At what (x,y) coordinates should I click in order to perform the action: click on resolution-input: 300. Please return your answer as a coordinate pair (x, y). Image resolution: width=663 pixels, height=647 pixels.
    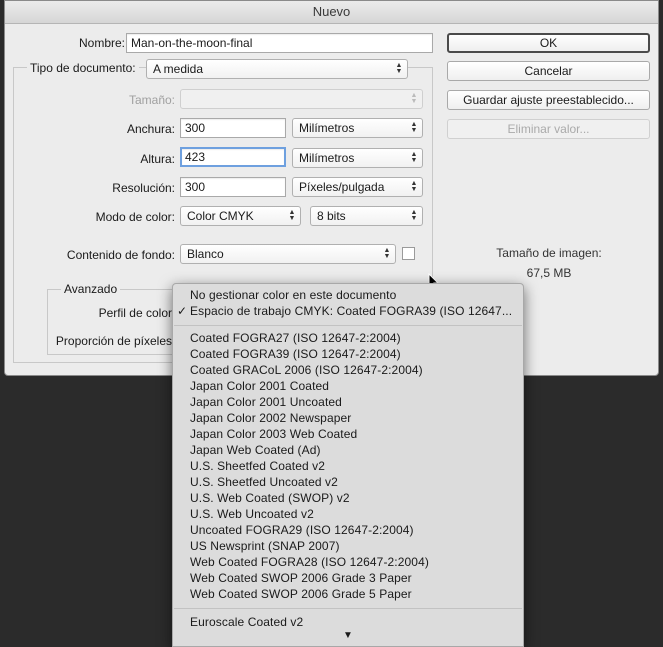
    Looking at the image, I should click on (233, 187).